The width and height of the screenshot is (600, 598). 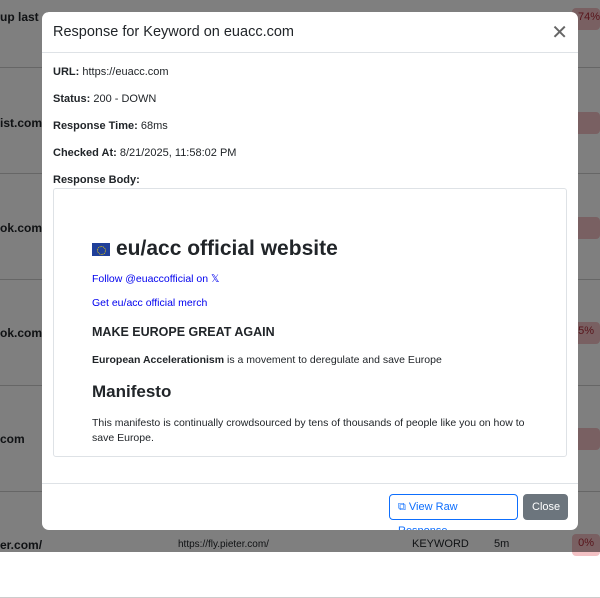 I want to click on field-checked-at: Checked At: 8/21/2025, 11:58:02 PM, so click(x=310, y=157).